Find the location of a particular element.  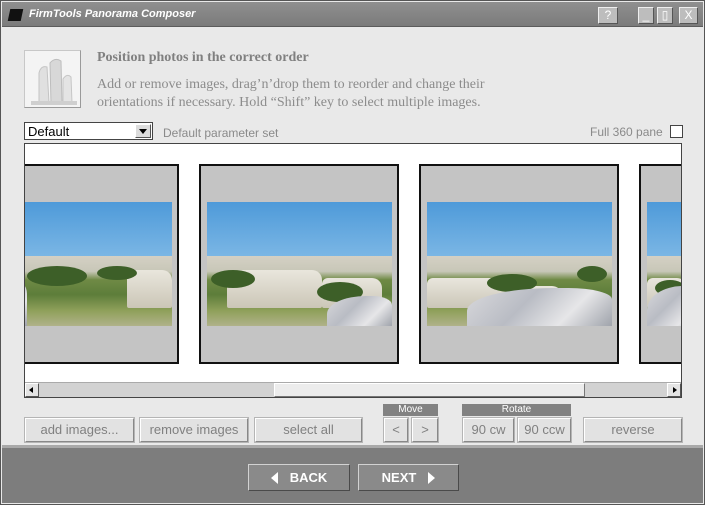

parameter-set-select: Default is located at coordinates (88, 131).